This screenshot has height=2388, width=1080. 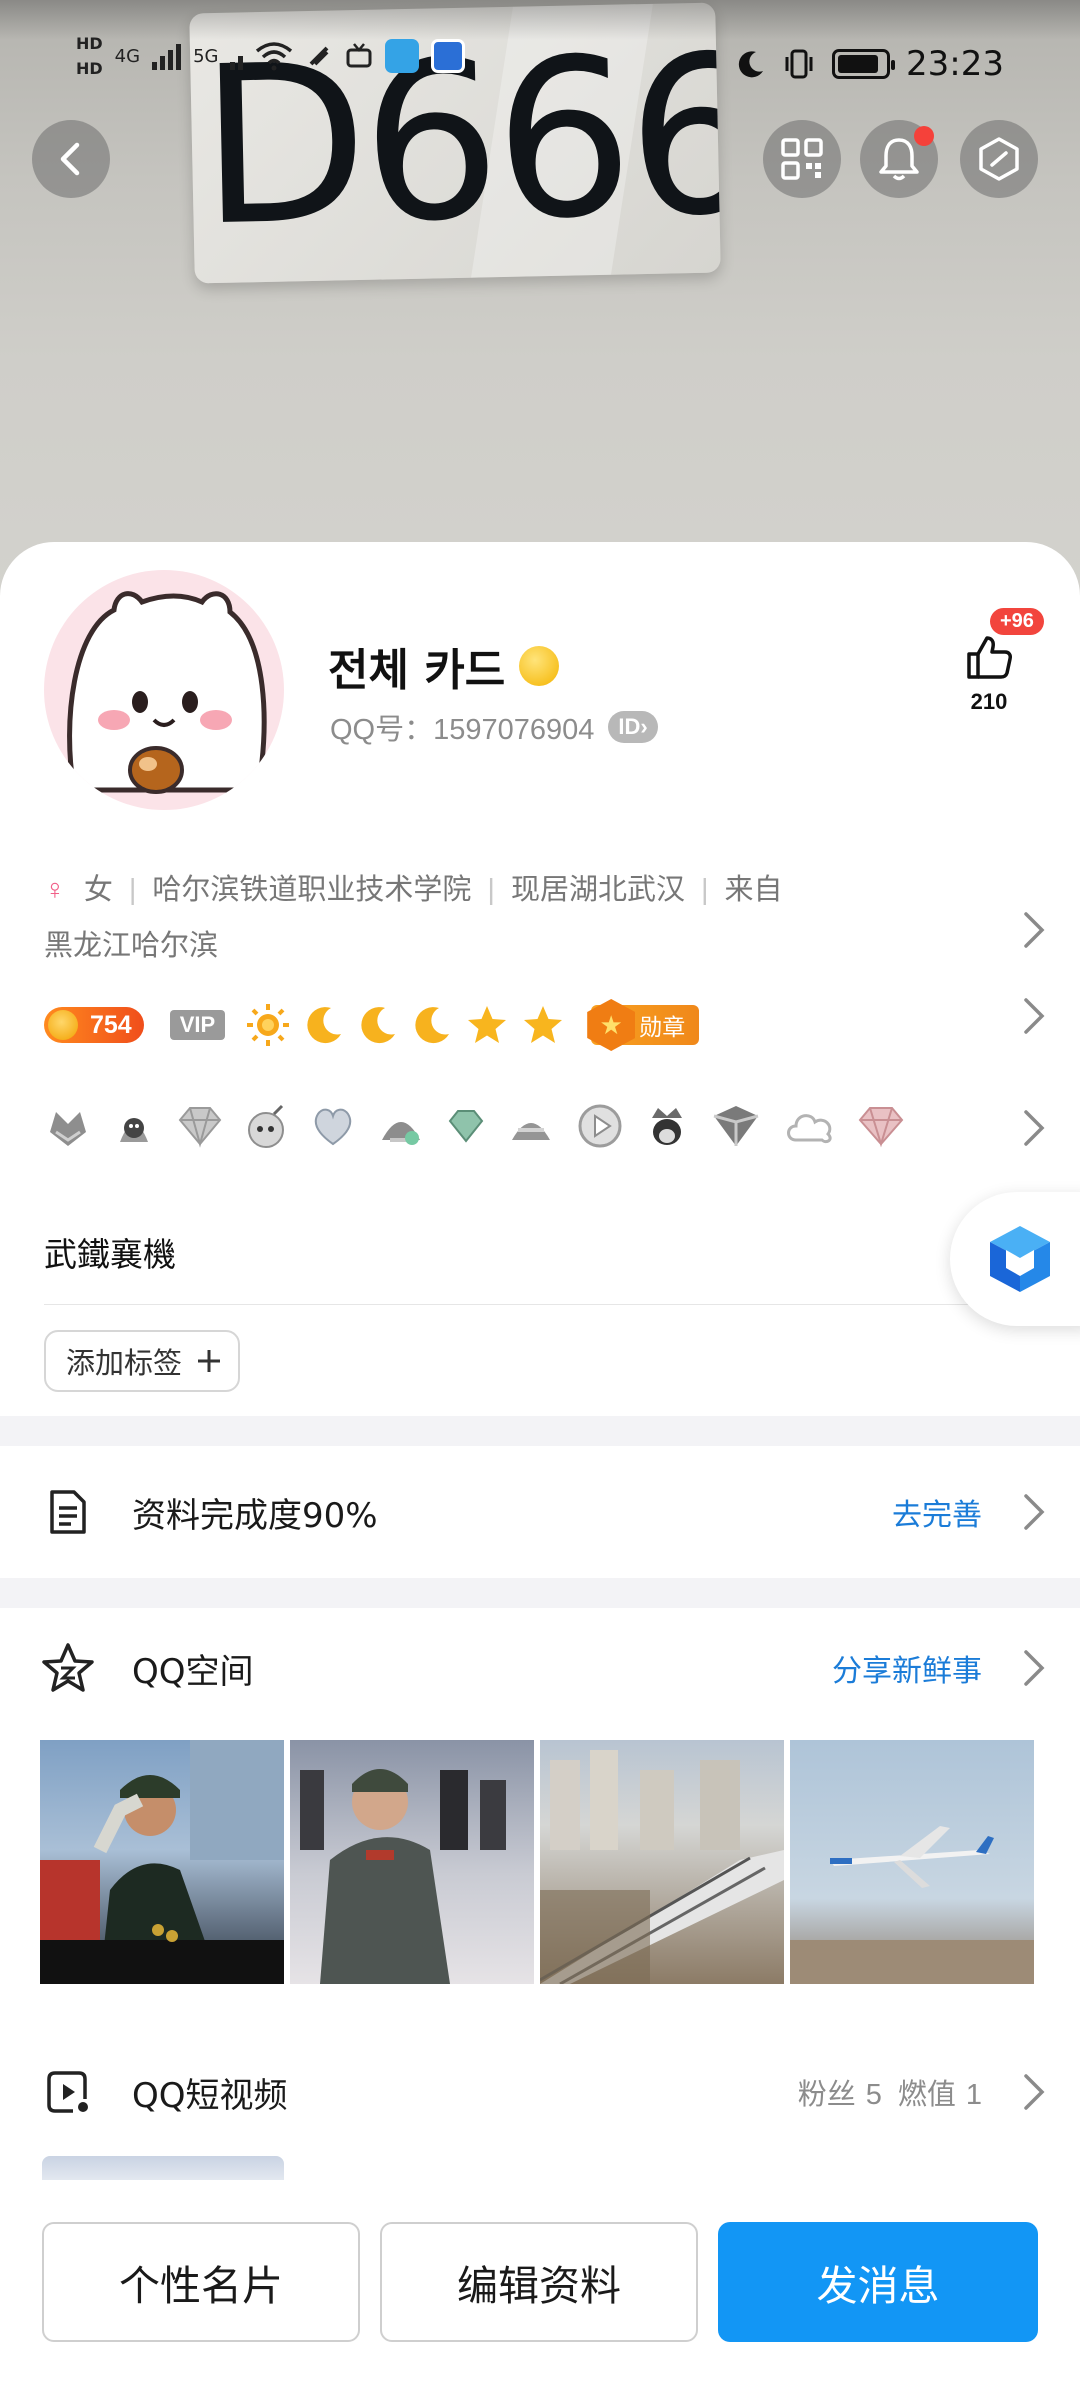 I want to click on book-app-icon, so click(x=402, y=56).